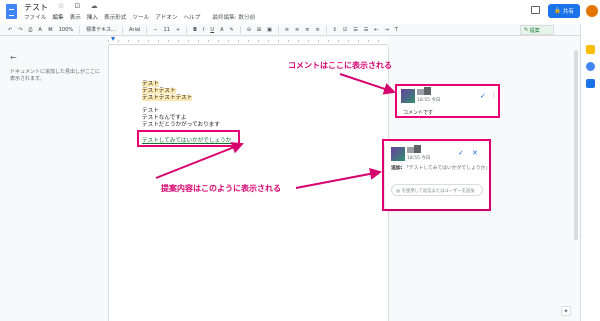 This screenshot has height=321, width=600. Describe the element at coordinates (387, 30) in the screenshot. I see `increase-indent-icon: ⇥` at that location.